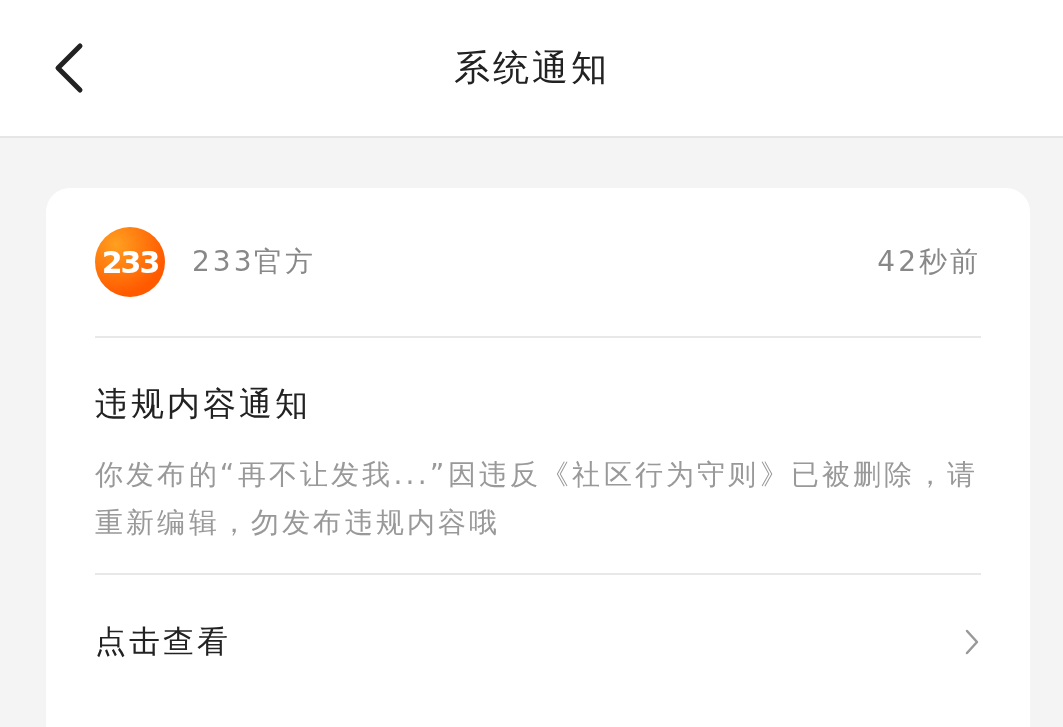 The image size is (1063, 727). I want to click on sender-name: 233官方, so click(254, 262).